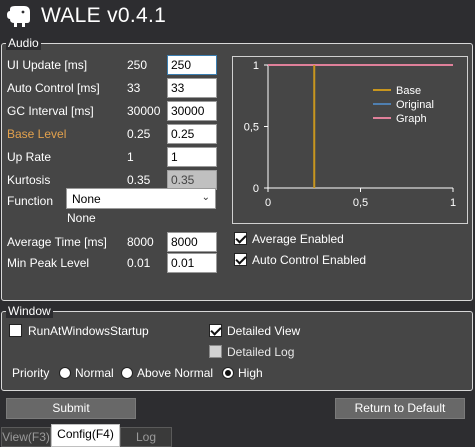 The height and width of the screenshot is (447, 475). Describe the element at coordinates (81, 218) in the screenshot. I see `function-current: None` at that location.